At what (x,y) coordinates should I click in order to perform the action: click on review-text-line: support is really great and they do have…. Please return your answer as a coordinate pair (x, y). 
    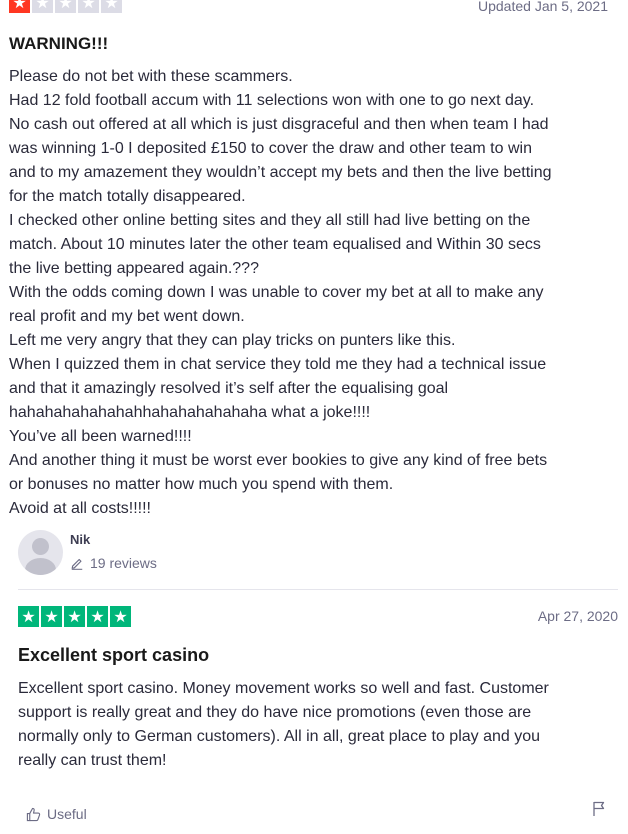
    Looking at the image, I should click on (275, 712).